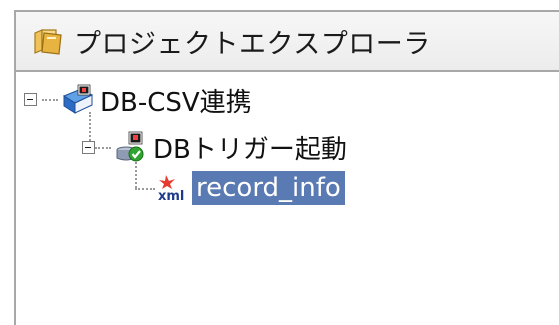  Describe the element at coordinates (131, 147) in the screenshot. I see `db-trigger-icon` at that location.